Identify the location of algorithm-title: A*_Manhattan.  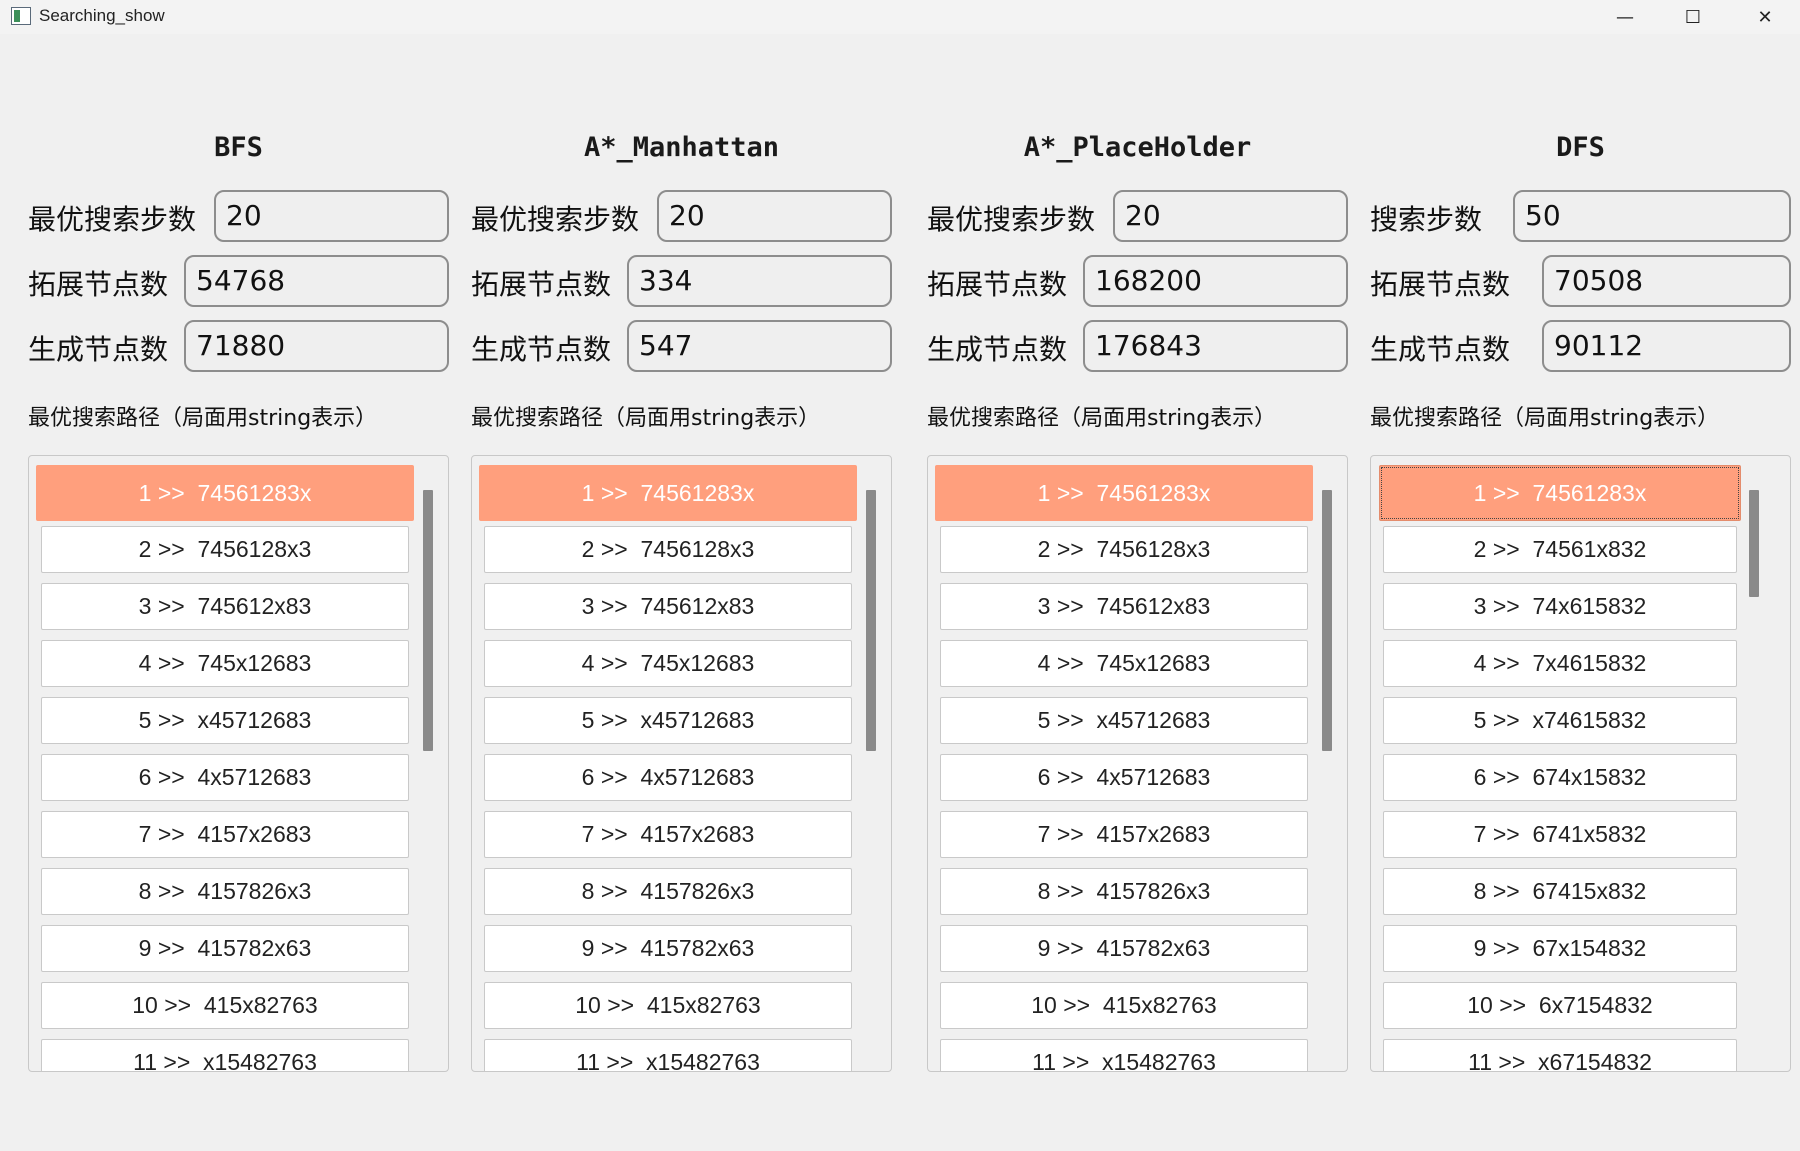
(681, 147).